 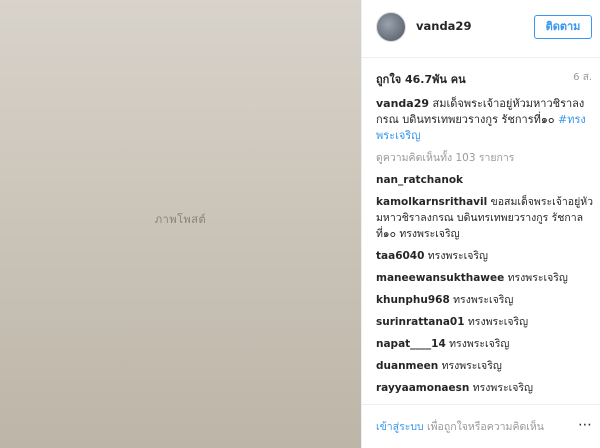 I want to click on comment-item: khunphu968 ทรงพระเจริญ, so click(x=485, y=300).